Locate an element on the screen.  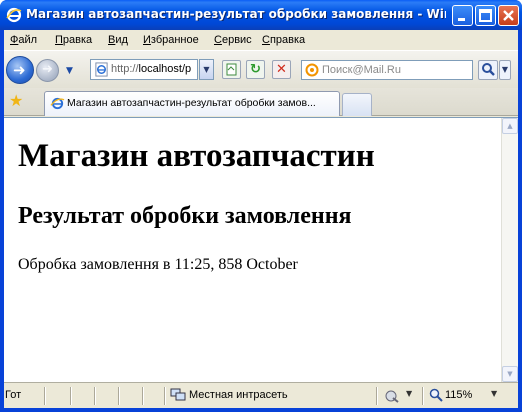
back-arrow-icon: ➜ is located at coordinates (19, 70).